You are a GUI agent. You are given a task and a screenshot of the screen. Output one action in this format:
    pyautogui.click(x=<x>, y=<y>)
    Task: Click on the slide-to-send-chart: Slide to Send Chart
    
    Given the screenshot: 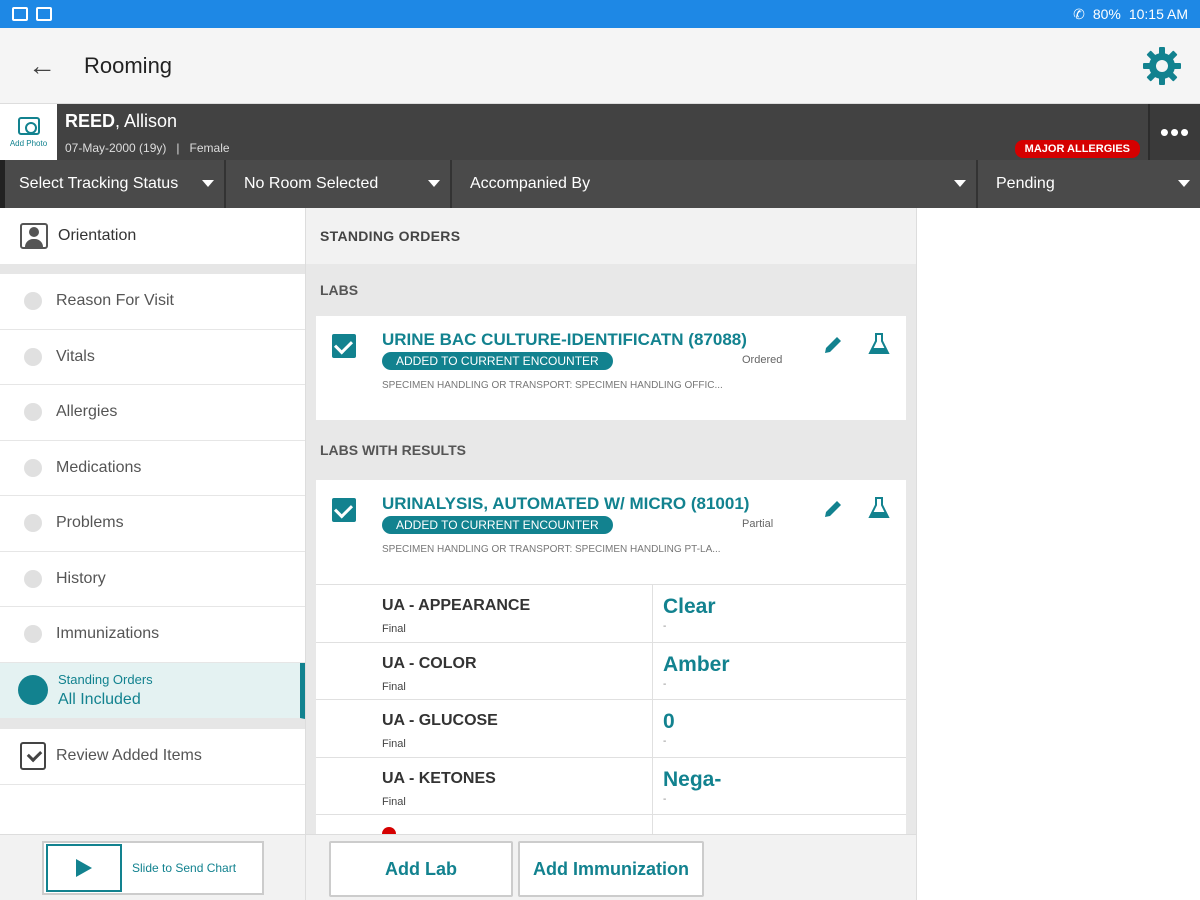 What is the action you would take?
    pyautogui.click(x=153, y=868)
    